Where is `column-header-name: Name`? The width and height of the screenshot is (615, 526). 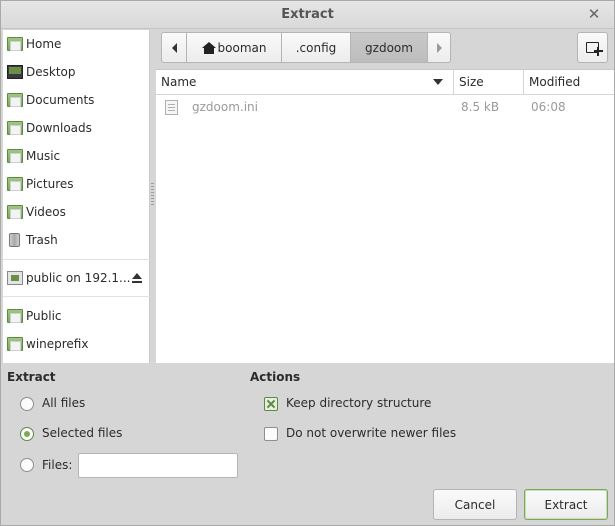
column-header-name: Name is located at coordinates (305, 82).